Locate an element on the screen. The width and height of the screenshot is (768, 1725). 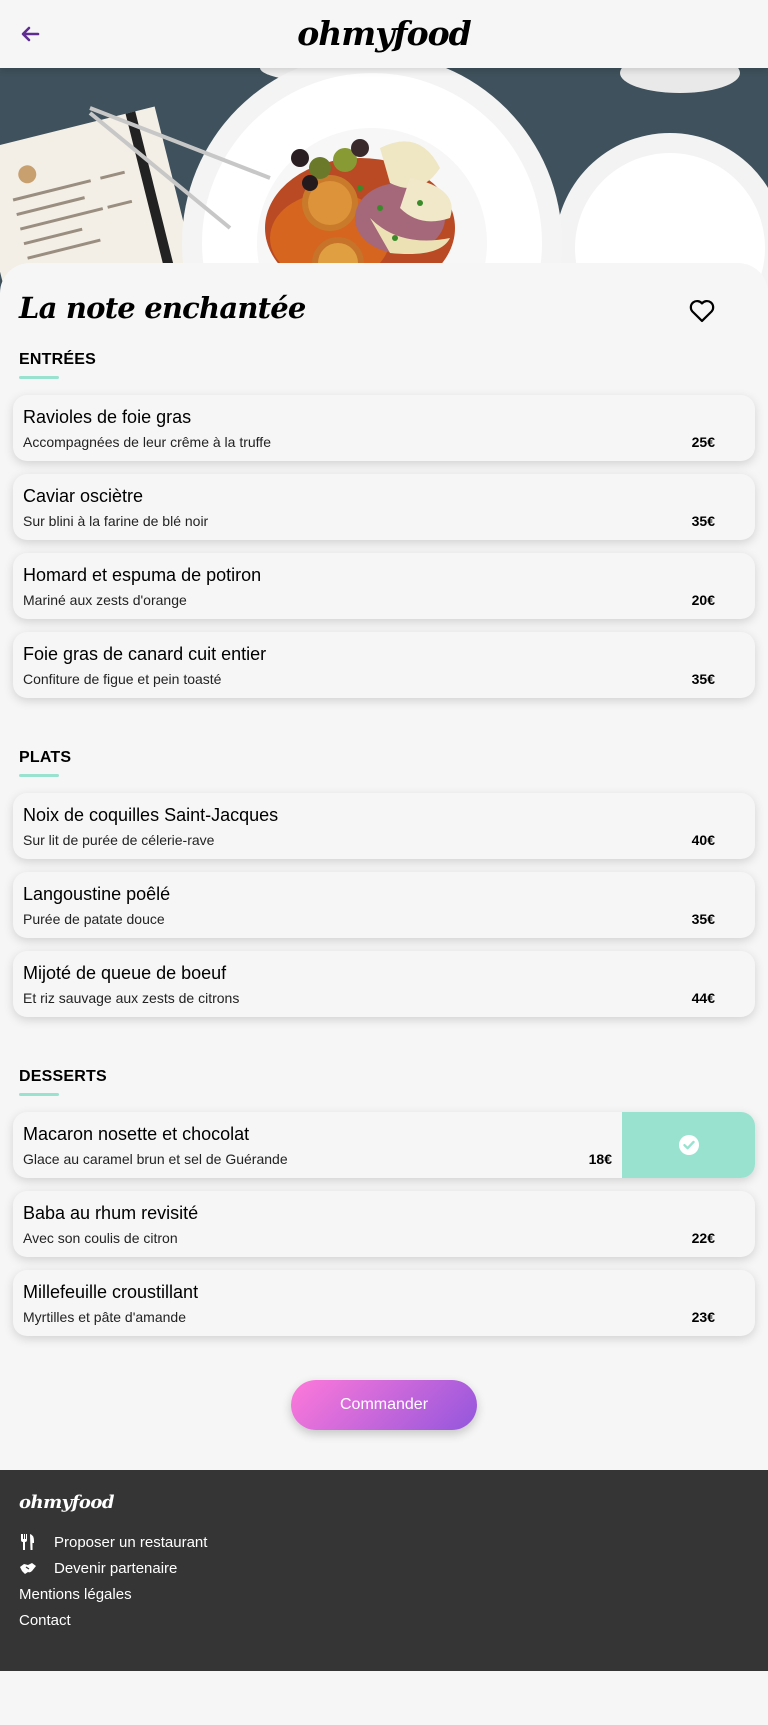
item-price: 18€ is located at coordinates (600, 1159).